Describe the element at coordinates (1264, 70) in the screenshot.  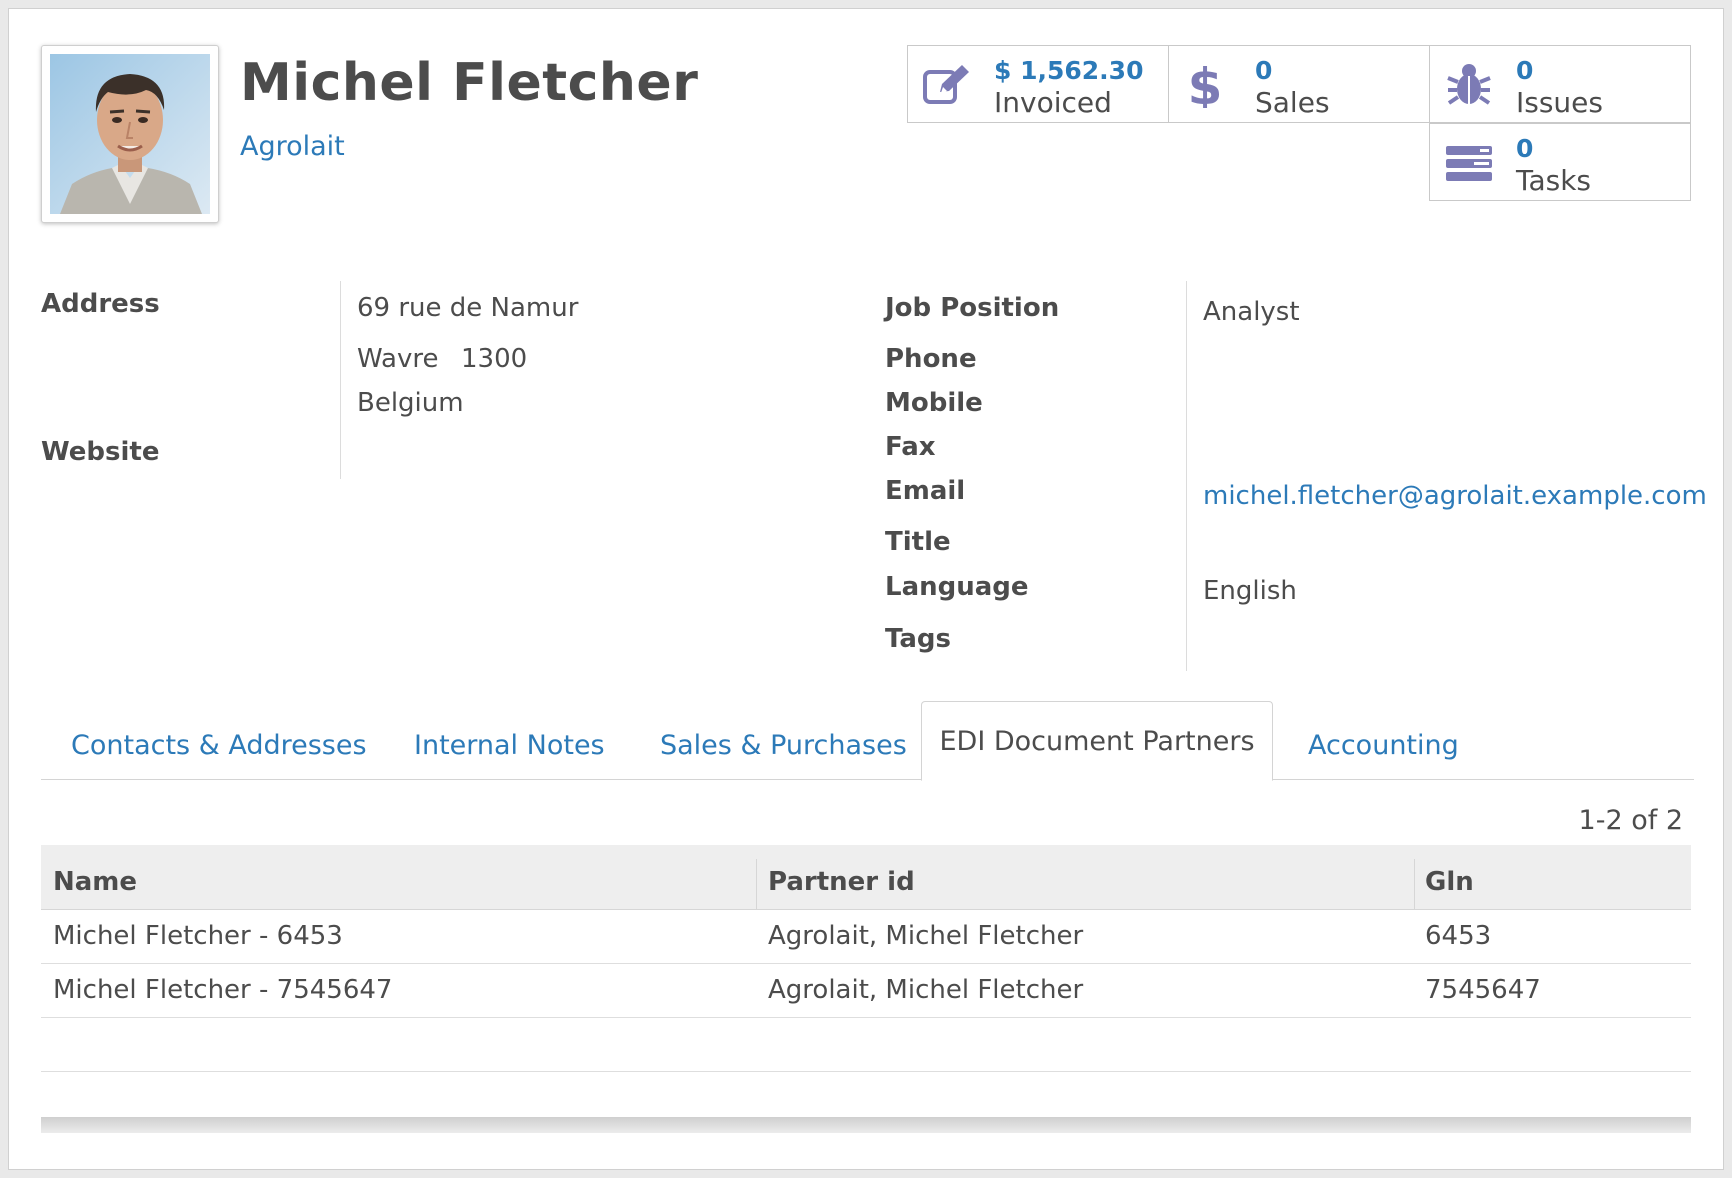
I see `sales-value: 0` at that location.